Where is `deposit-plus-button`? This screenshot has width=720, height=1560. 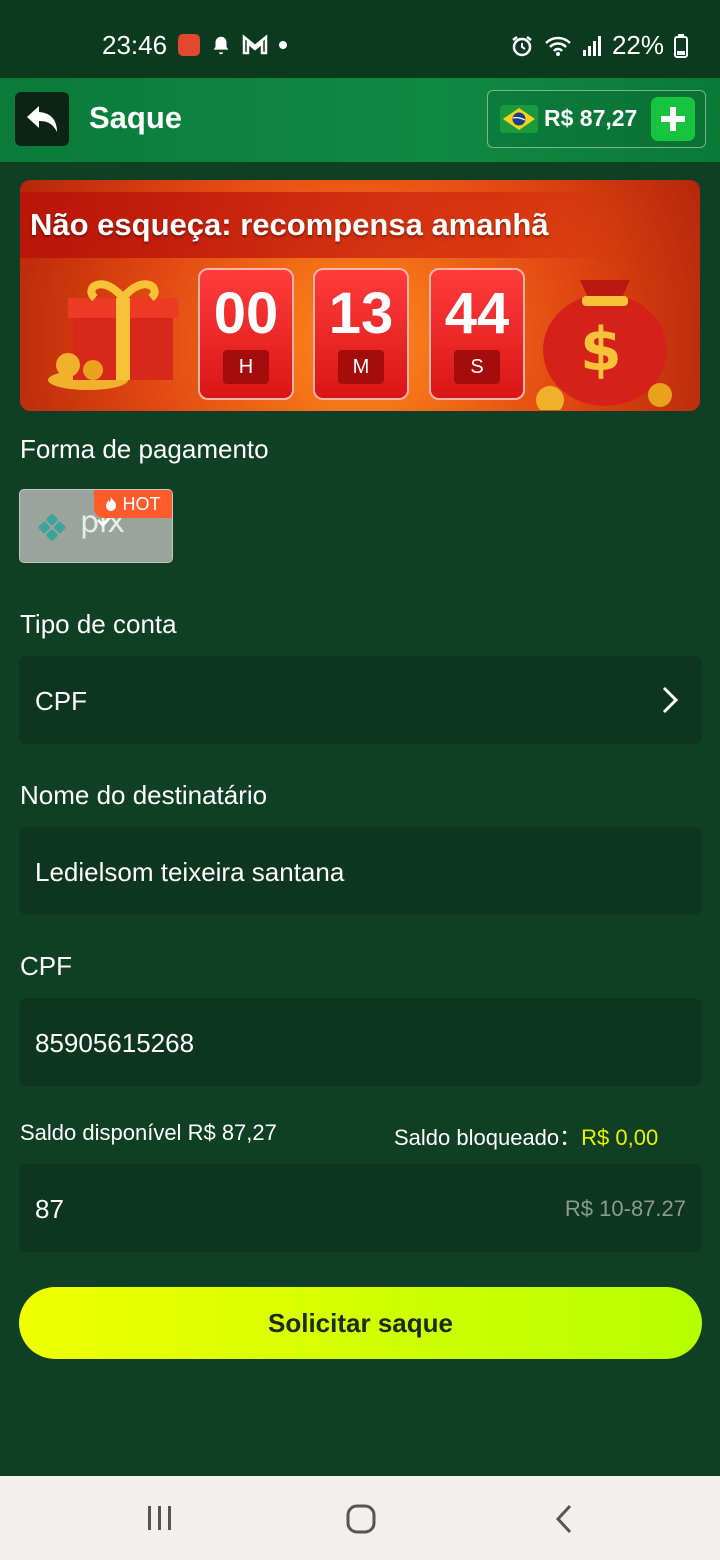 deposit-plus-button is located at coordinates (673, 119).